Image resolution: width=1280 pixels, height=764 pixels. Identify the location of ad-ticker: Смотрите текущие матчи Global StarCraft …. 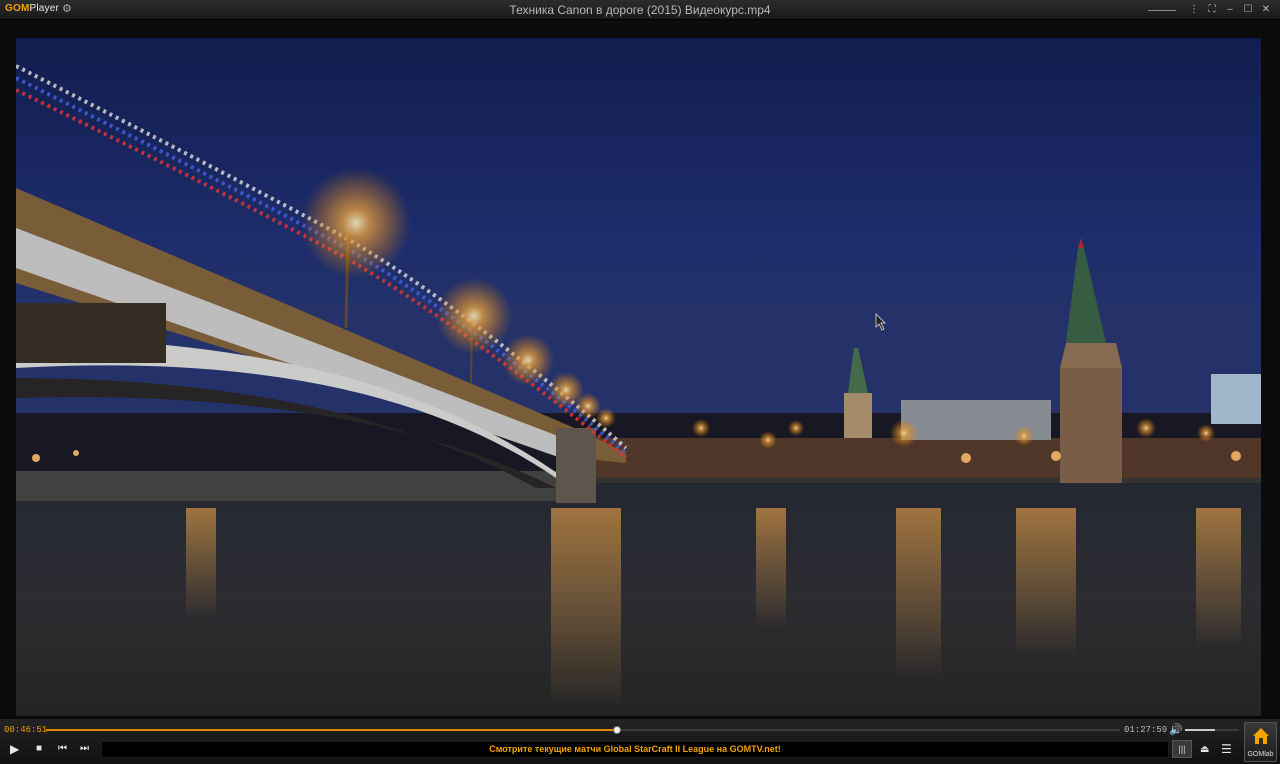
(635, 749).